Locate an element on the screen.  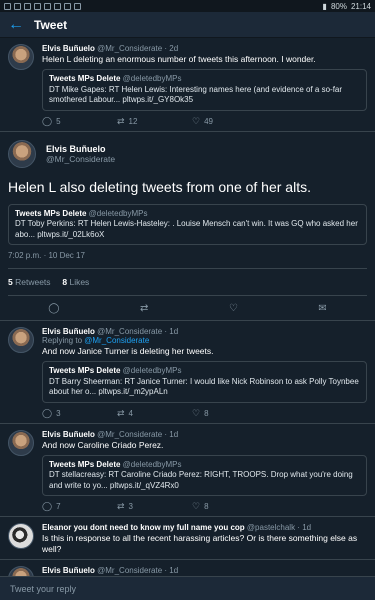
tweet-text: And now Caroline Criado Perez. is located at coordinates (103, 444).